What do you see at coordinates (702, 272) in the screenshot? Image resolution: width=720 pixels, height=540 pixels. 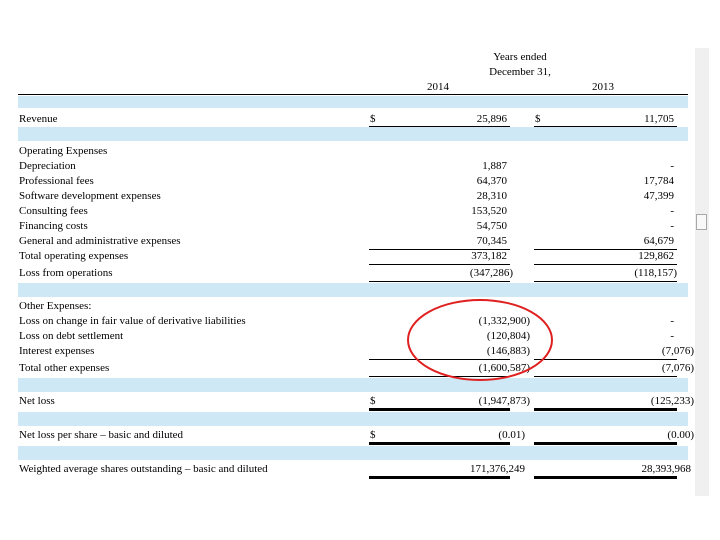 I see `vertical-scrollbar` at bounding box center [702, 272].